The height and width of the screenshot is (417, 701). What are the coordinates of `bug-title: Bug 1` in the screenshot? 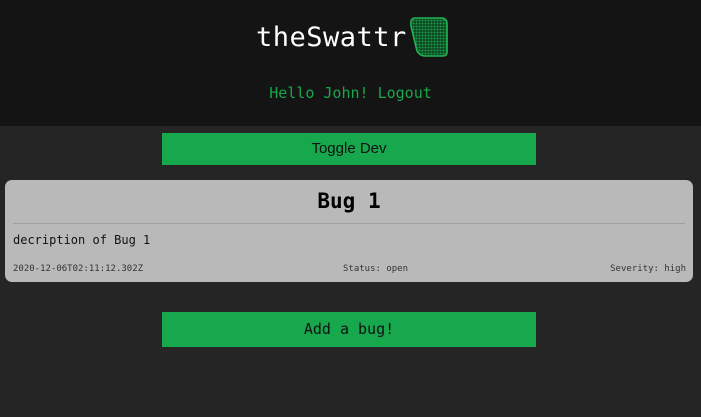 It's located at (349, 201).